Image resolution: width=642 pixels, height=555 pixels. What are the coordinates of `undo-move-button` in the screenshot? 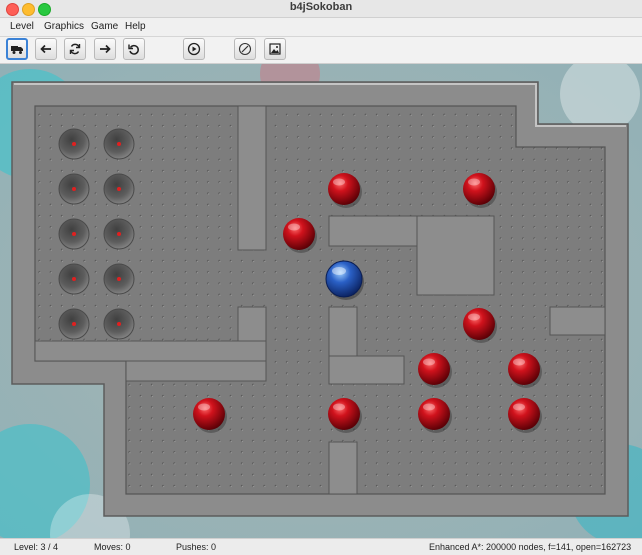 It's located at (134, 49).